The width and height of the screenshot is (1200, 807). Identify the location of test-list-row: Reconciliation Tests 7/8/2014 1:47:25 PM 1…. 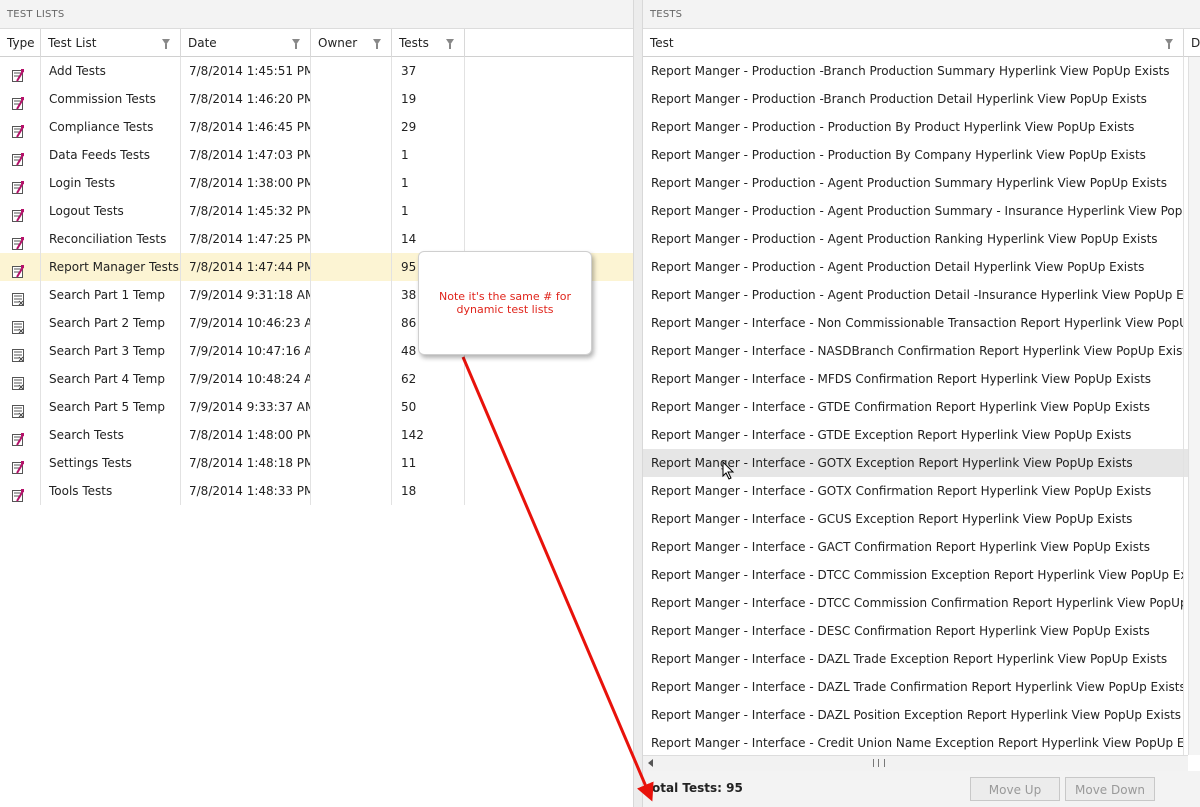
(316, 239).